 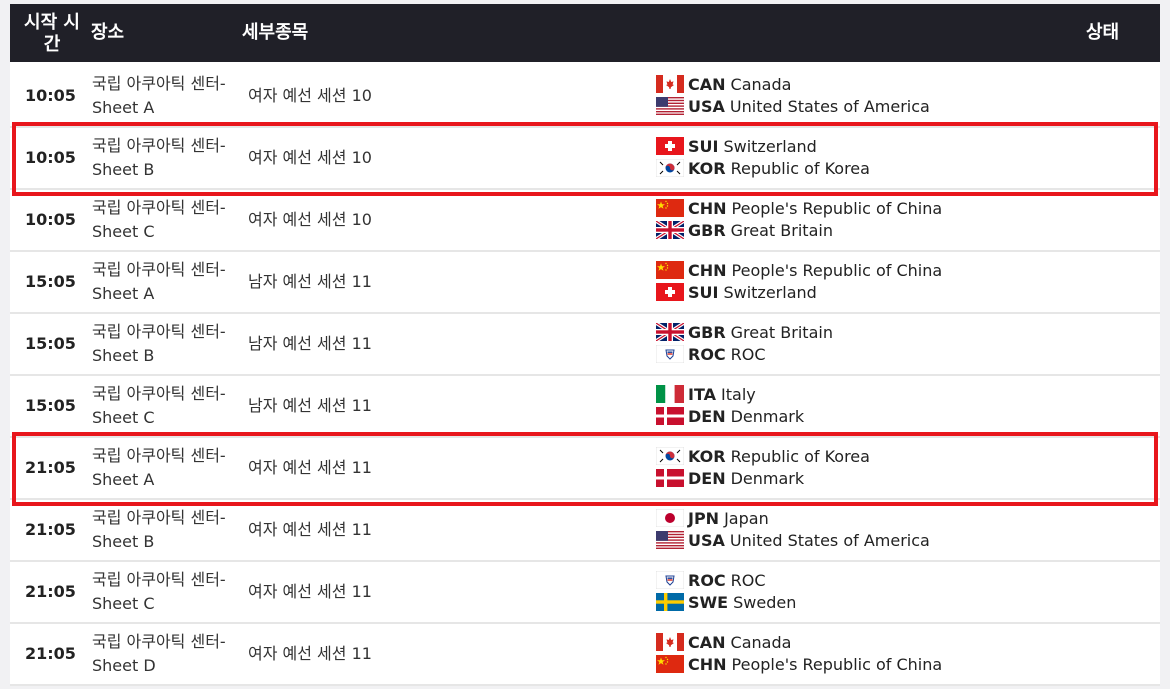 I want to click on team-code: JPN, so click(x=704, y=518).